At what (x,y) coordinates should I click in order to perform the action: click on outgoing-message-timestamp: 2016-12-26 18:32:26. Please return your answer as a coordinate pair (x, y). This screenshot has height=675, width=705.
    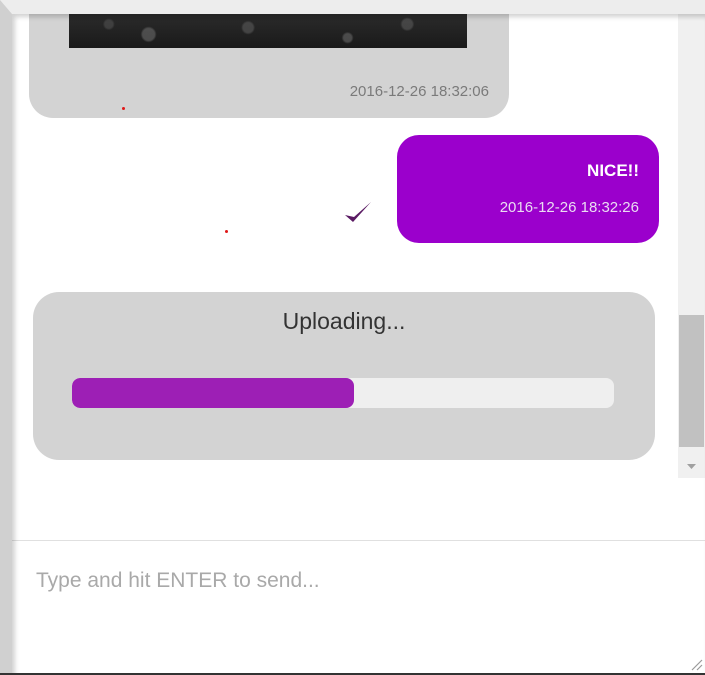
    Looking at the image, I should click on (569, 207).